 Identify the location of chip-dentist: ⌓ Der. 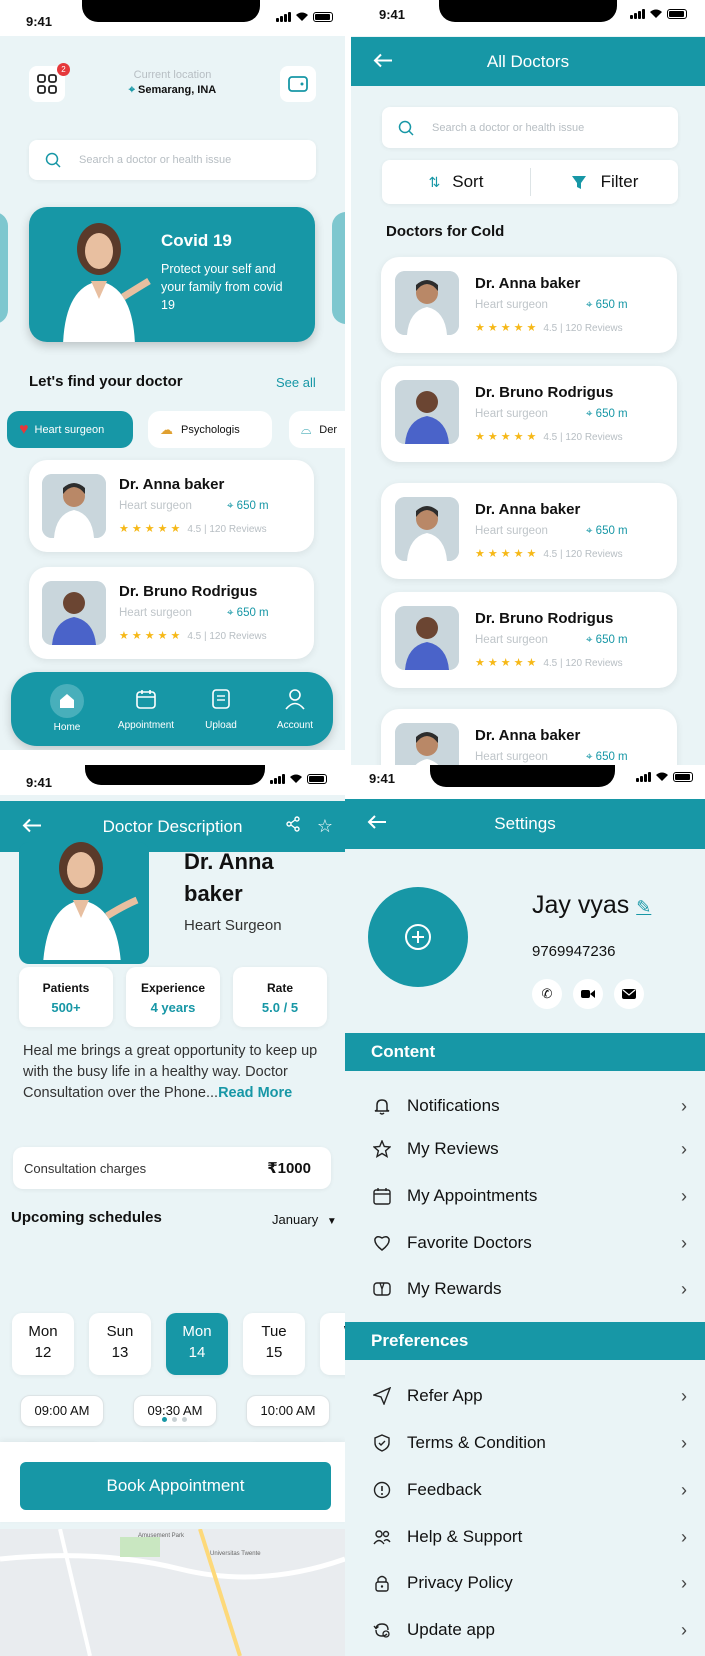
(317, 429).